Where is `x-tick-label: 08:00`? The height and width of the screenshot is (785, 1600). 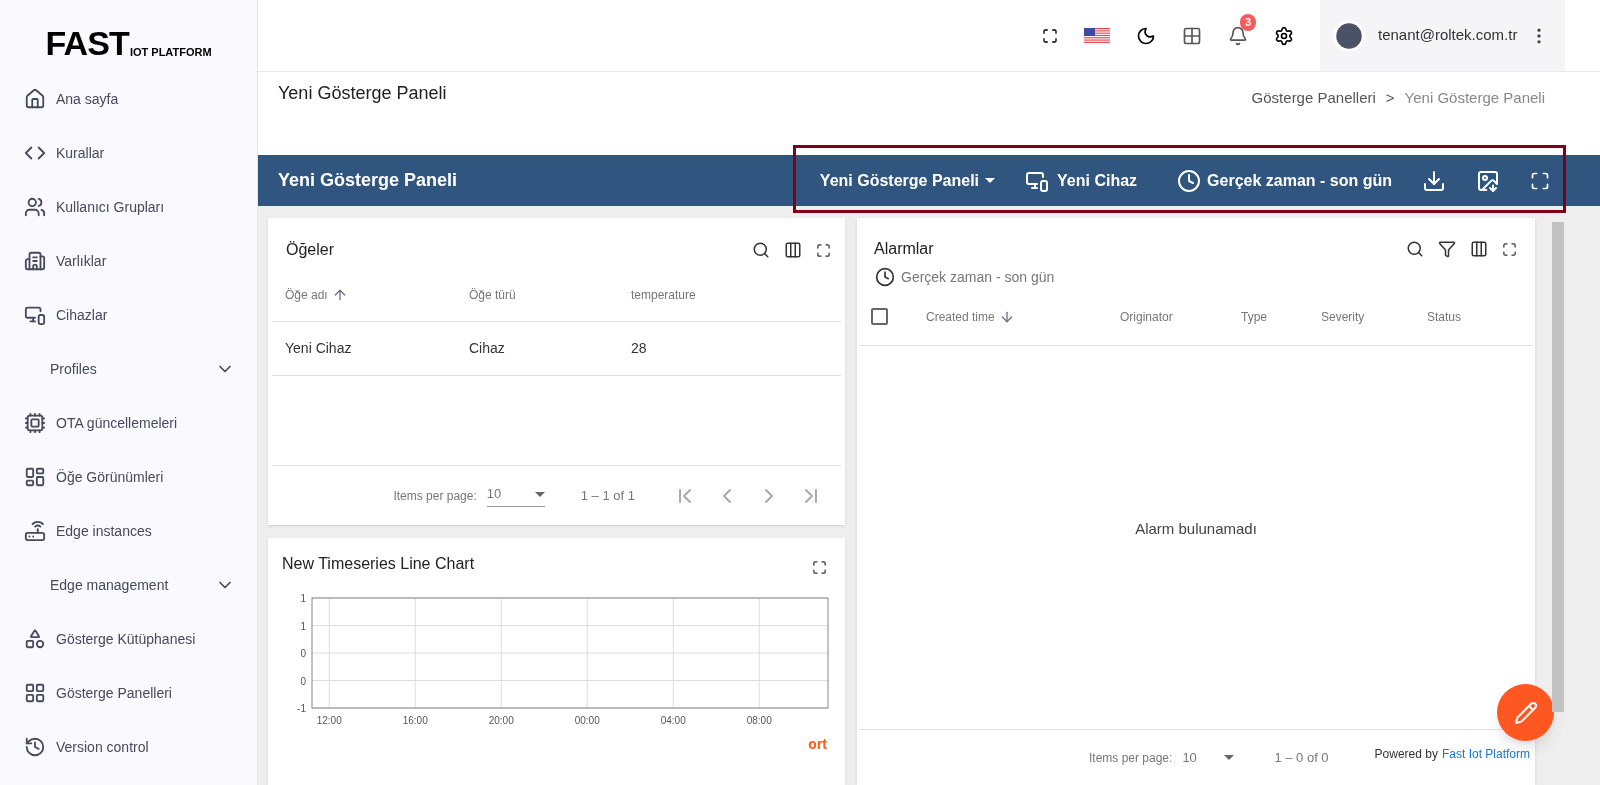
x-tick-label: 08:00 is located at coordinates (759, 720).